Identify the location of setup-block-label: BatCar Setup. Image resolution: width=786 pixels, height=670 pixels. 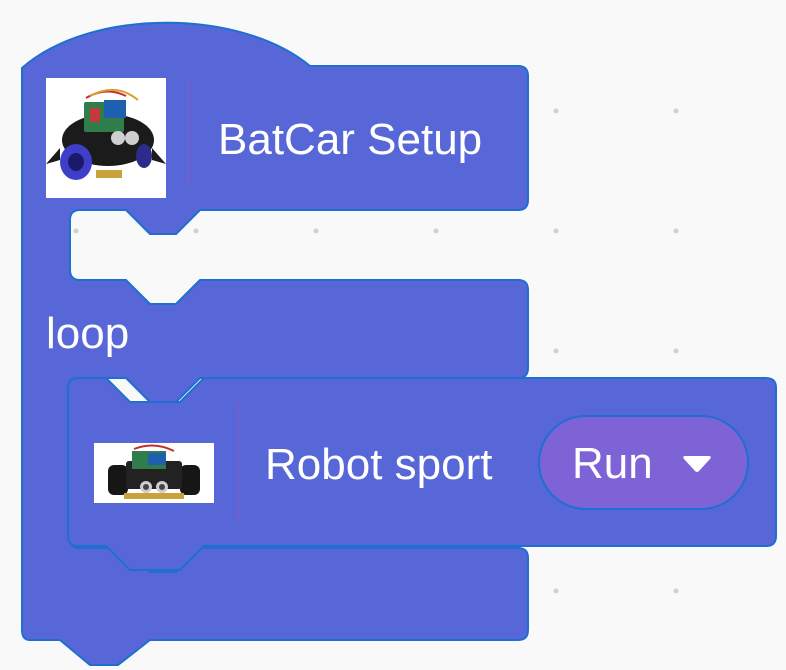
(350, 139).